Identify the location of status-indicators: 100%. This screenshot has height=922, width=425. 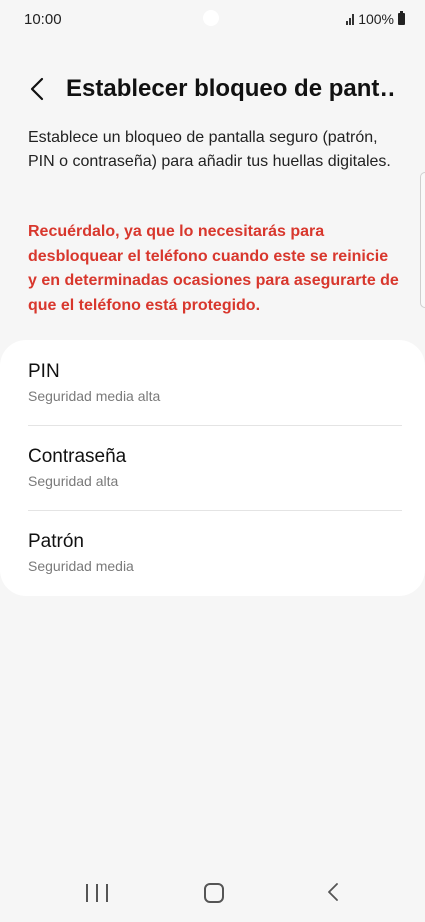
(375, 19).